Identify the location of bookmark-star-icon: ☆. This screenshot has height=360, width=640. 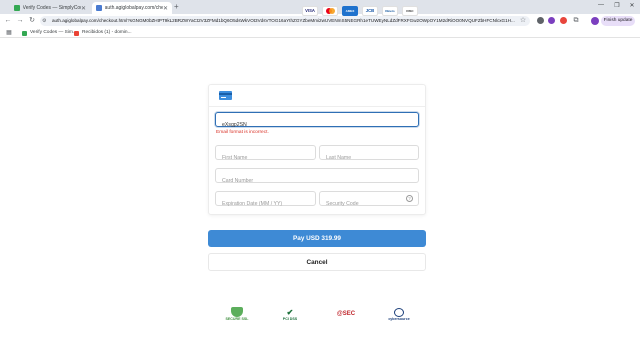
(523, 21).